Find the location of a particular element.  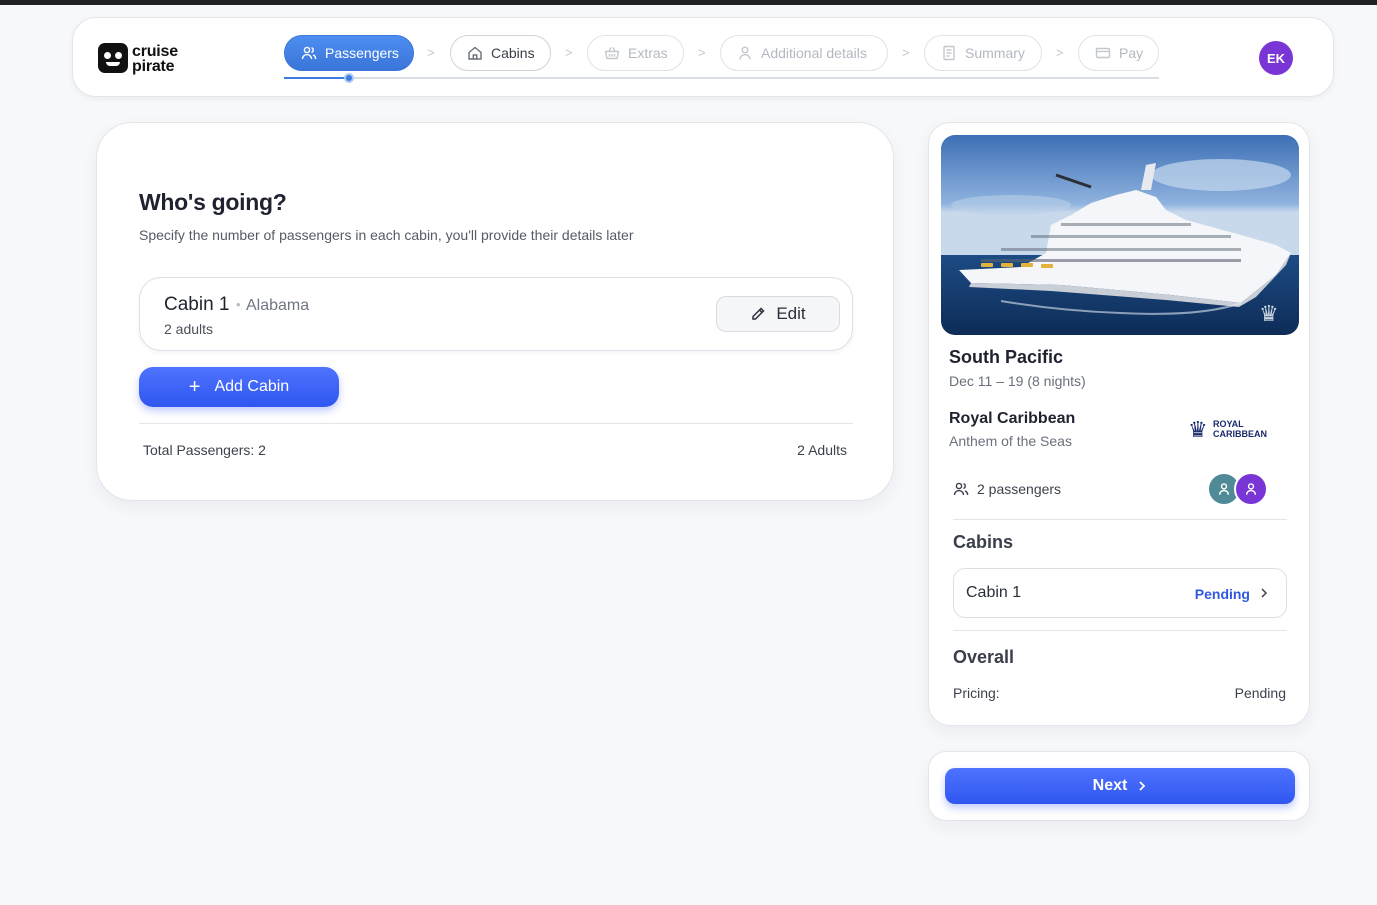

overall-heading: Overall is located at coordinates (984, 657).